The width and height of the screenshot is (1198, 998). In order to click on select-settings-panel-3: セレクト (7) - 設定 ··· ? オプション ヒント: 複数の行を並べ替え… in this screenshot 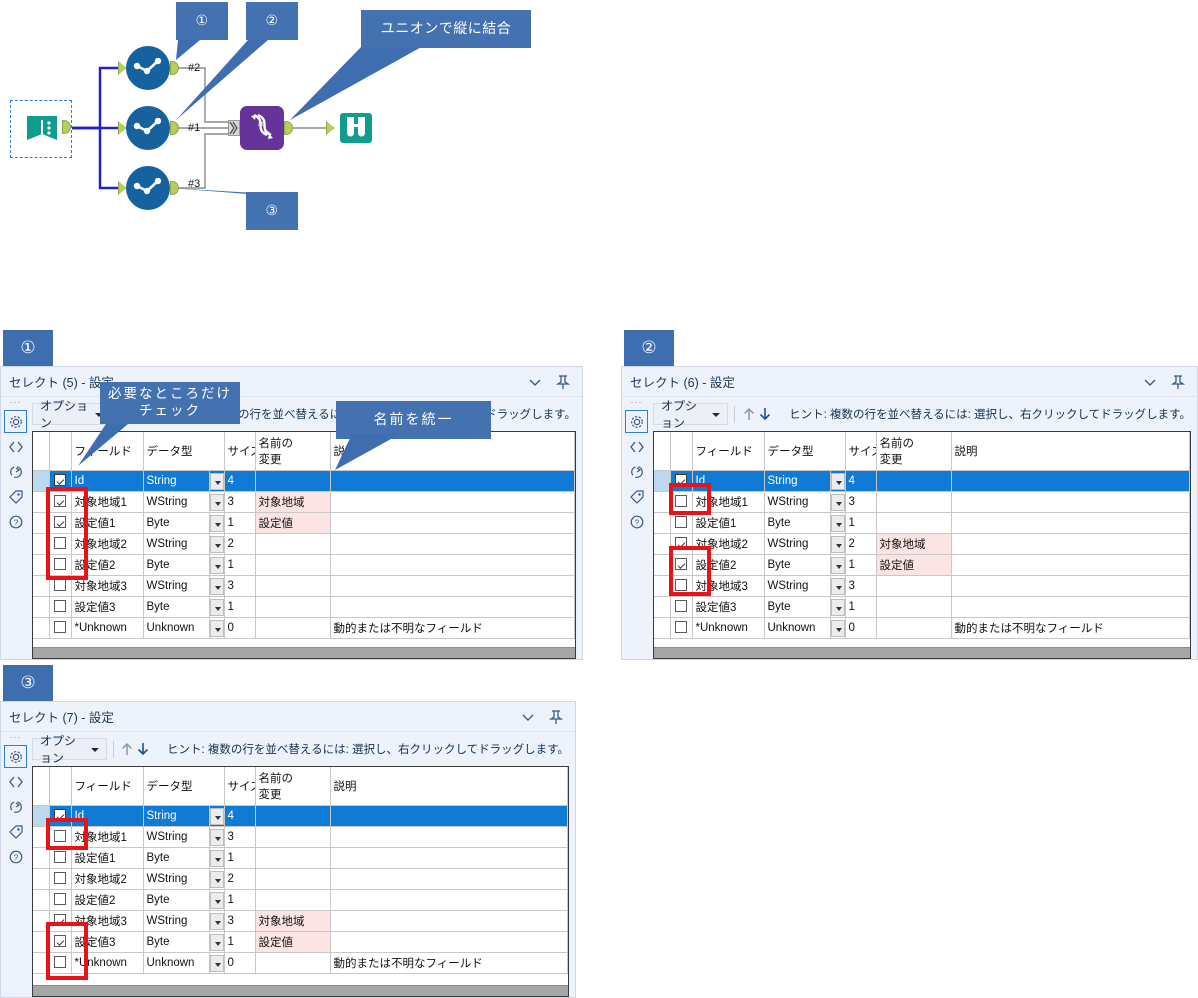, I will do `click(288, 849)`.